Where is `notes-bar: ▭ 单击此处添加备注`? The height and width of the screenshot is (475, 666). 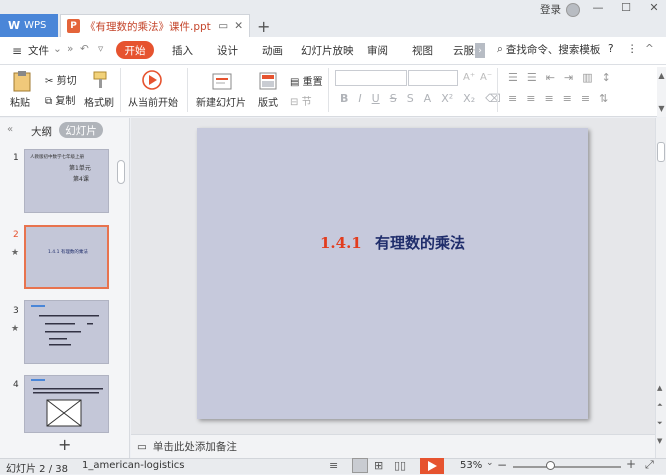
notes-bar: ▭ 单击此处添加备注 is located at coordinates (393, 446).